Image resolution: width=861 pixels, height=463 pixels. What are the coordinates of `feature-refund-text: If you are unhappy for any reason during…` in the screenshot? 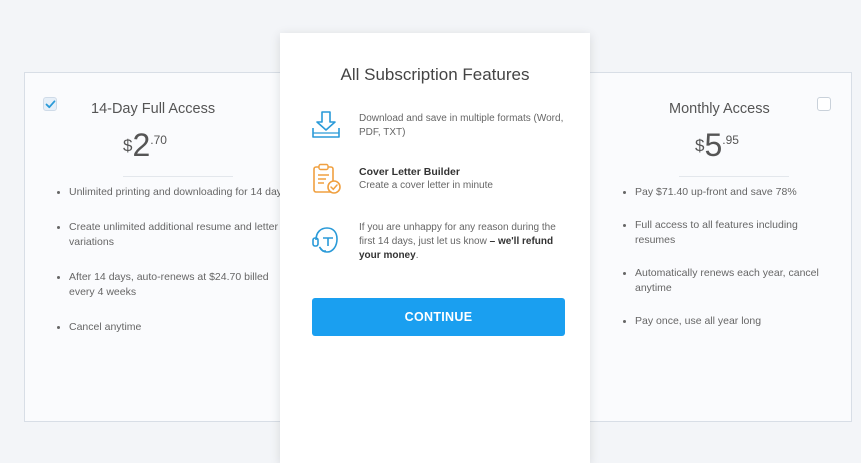 It's located at (466, 242).